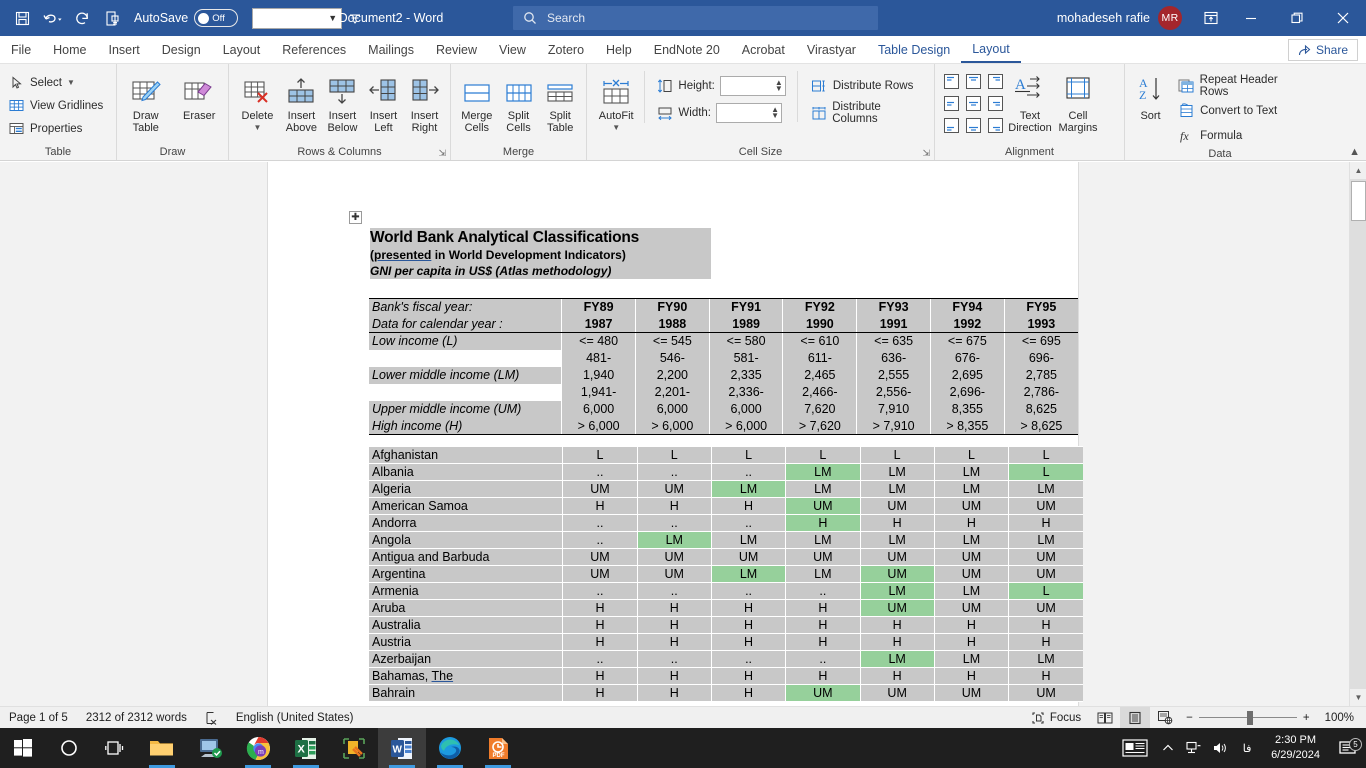 The image size is (1366, 768). I want to click on vertical-scrollbar: ▲ ▼, so click(1357, 434).